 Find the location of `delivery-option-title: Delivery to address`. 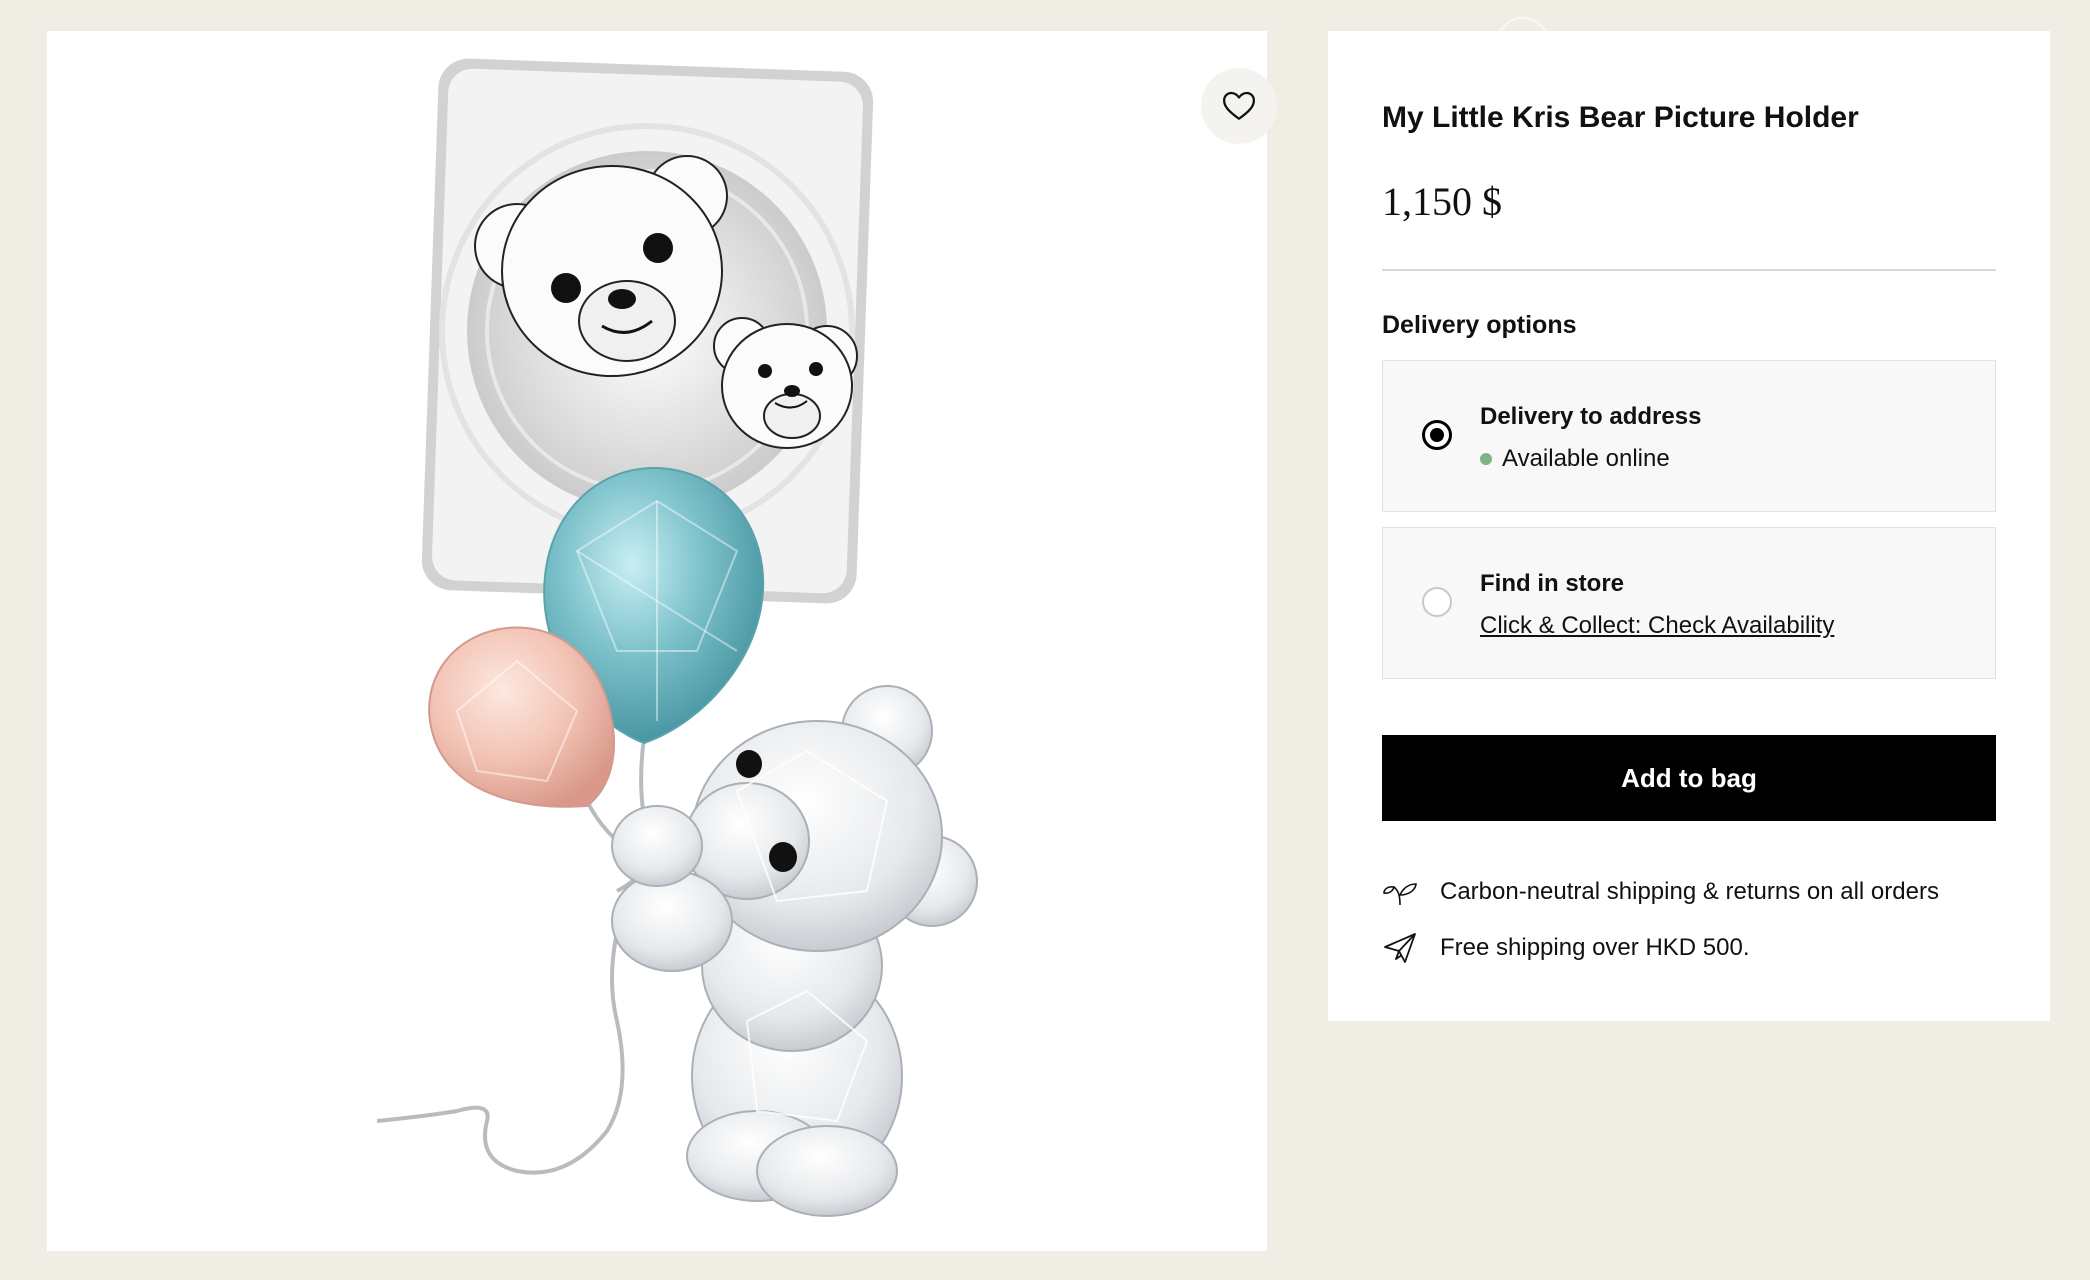

delivery-option-title: Delivery to address is located at coordinates (1591, 416).